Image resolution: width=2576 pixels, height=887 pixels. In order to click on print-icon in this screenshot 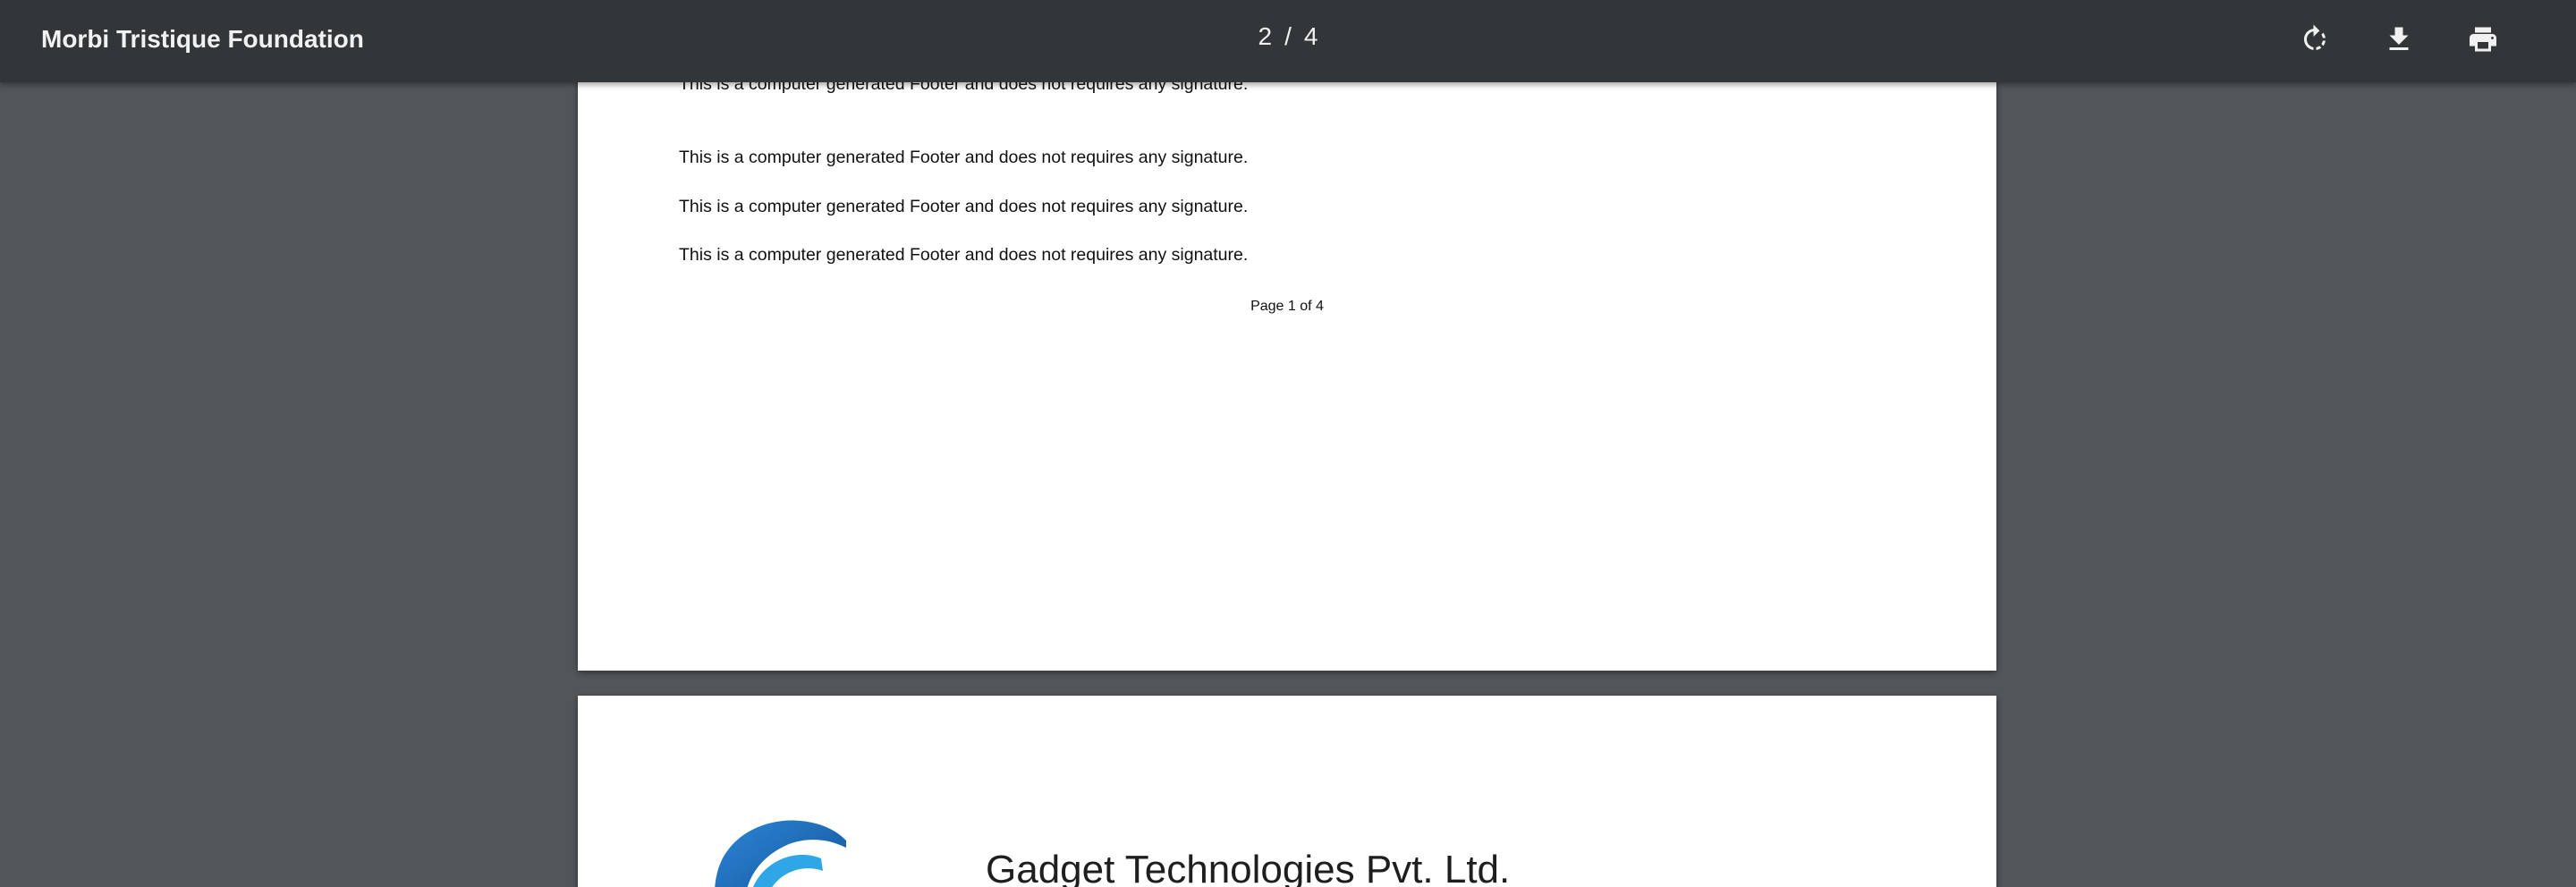, I will do `click(2483, 39)`.